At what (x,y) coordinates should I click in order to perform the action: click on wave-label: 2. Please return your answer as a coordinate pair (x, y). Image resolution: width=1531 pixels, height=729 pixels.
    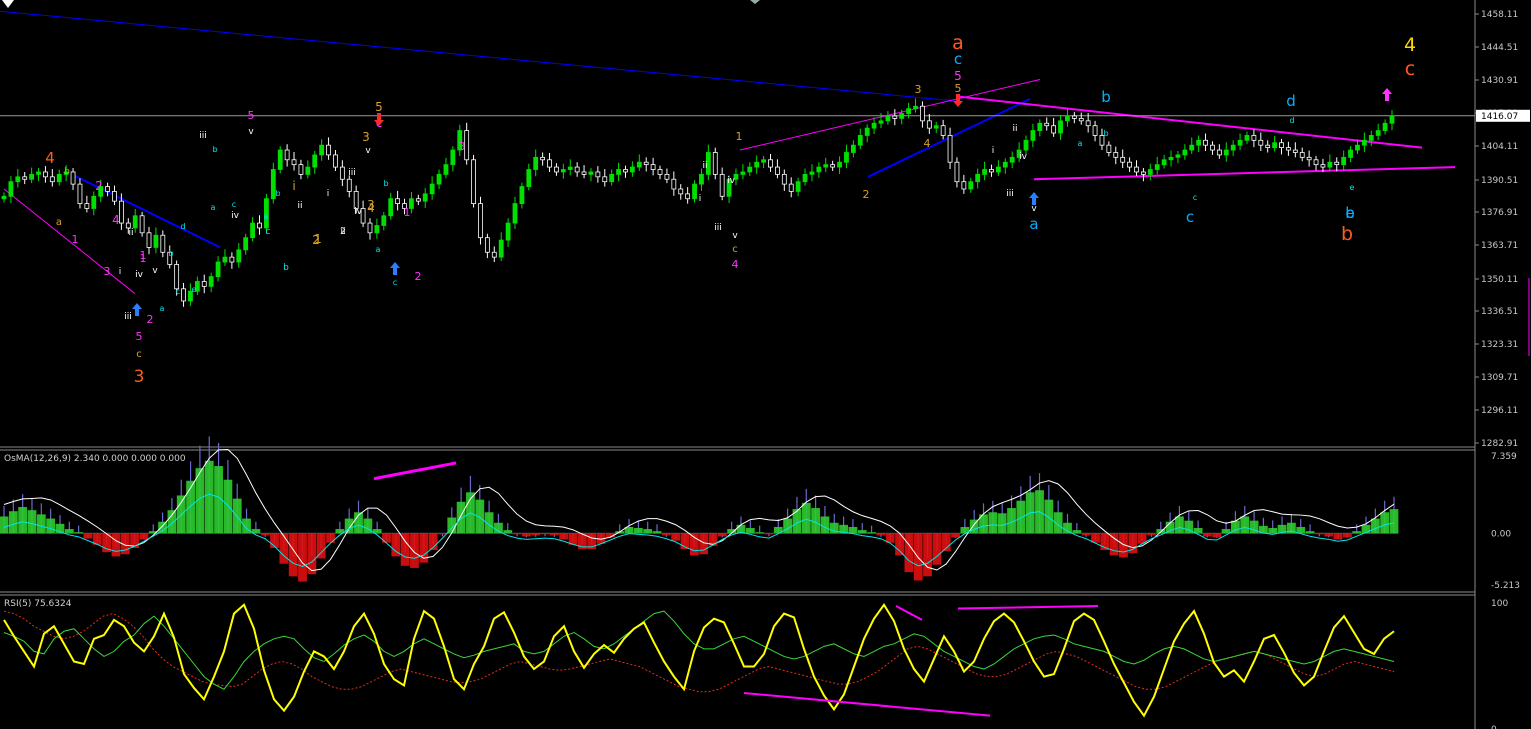
    Looking at the image, I should click on (150, 319).